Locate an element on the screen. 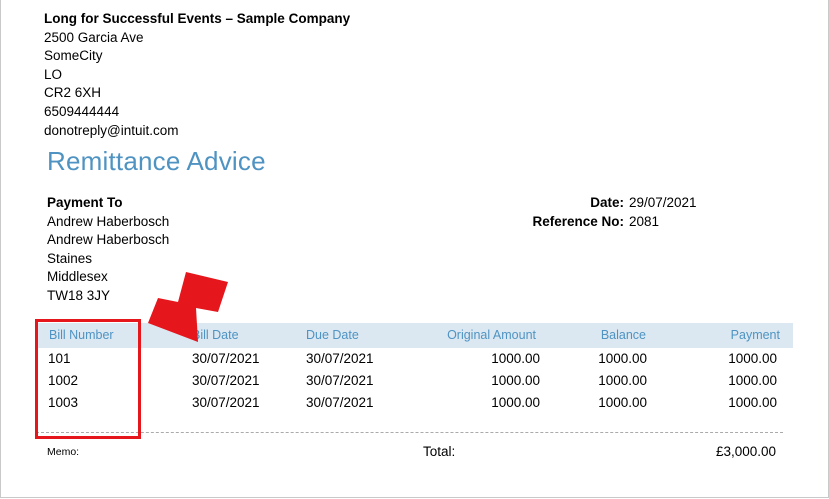 Image resolution: width=829 pixels, height=499 pixels. annotation-arrow-icon is located at coordinates (188, 307).